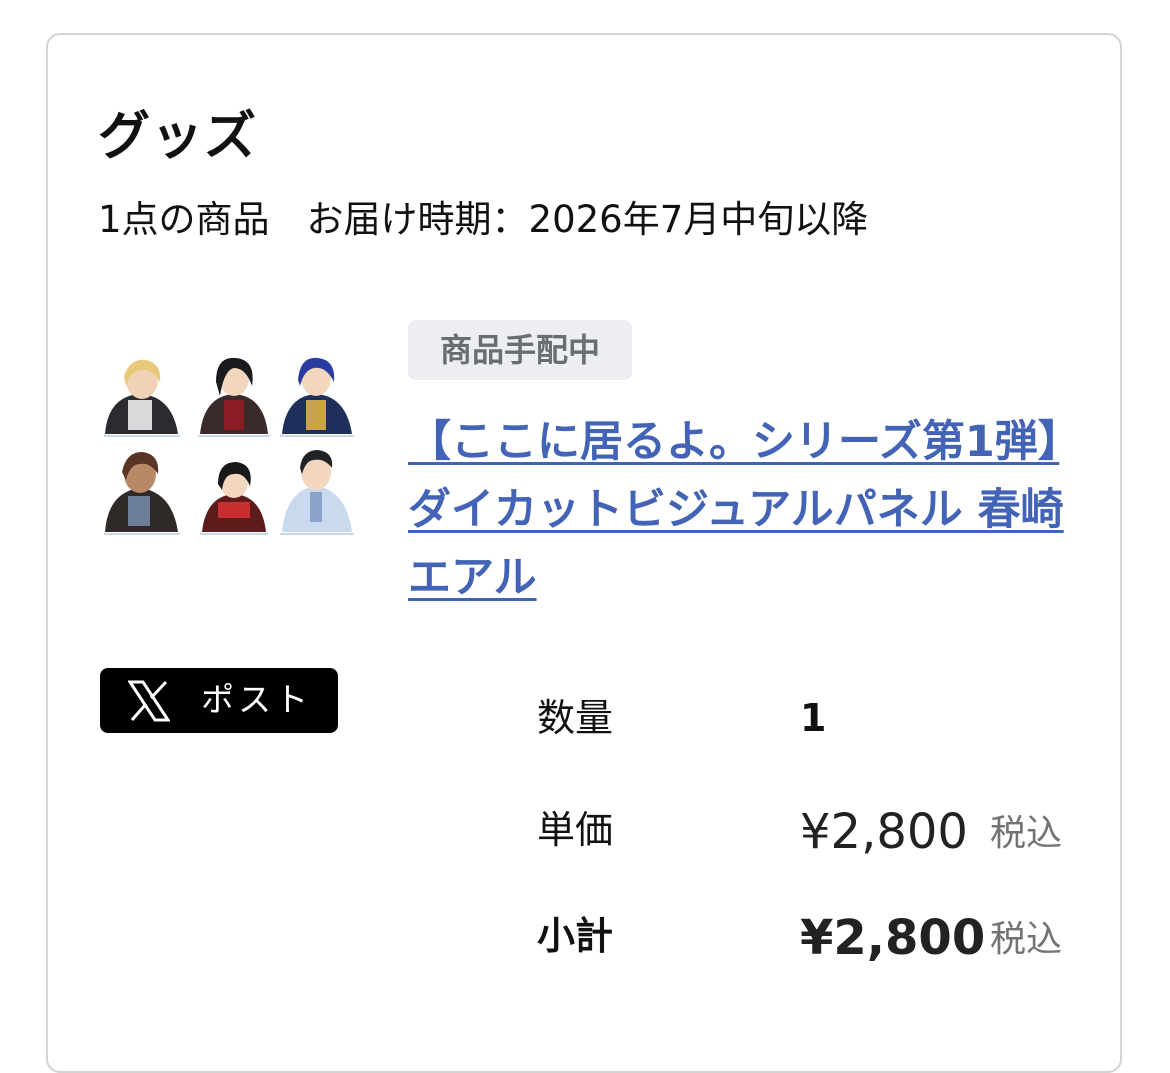 This screenshot has height=1073, width=1170. I want to click on x-post-button: ポスト, so click(219, 700).